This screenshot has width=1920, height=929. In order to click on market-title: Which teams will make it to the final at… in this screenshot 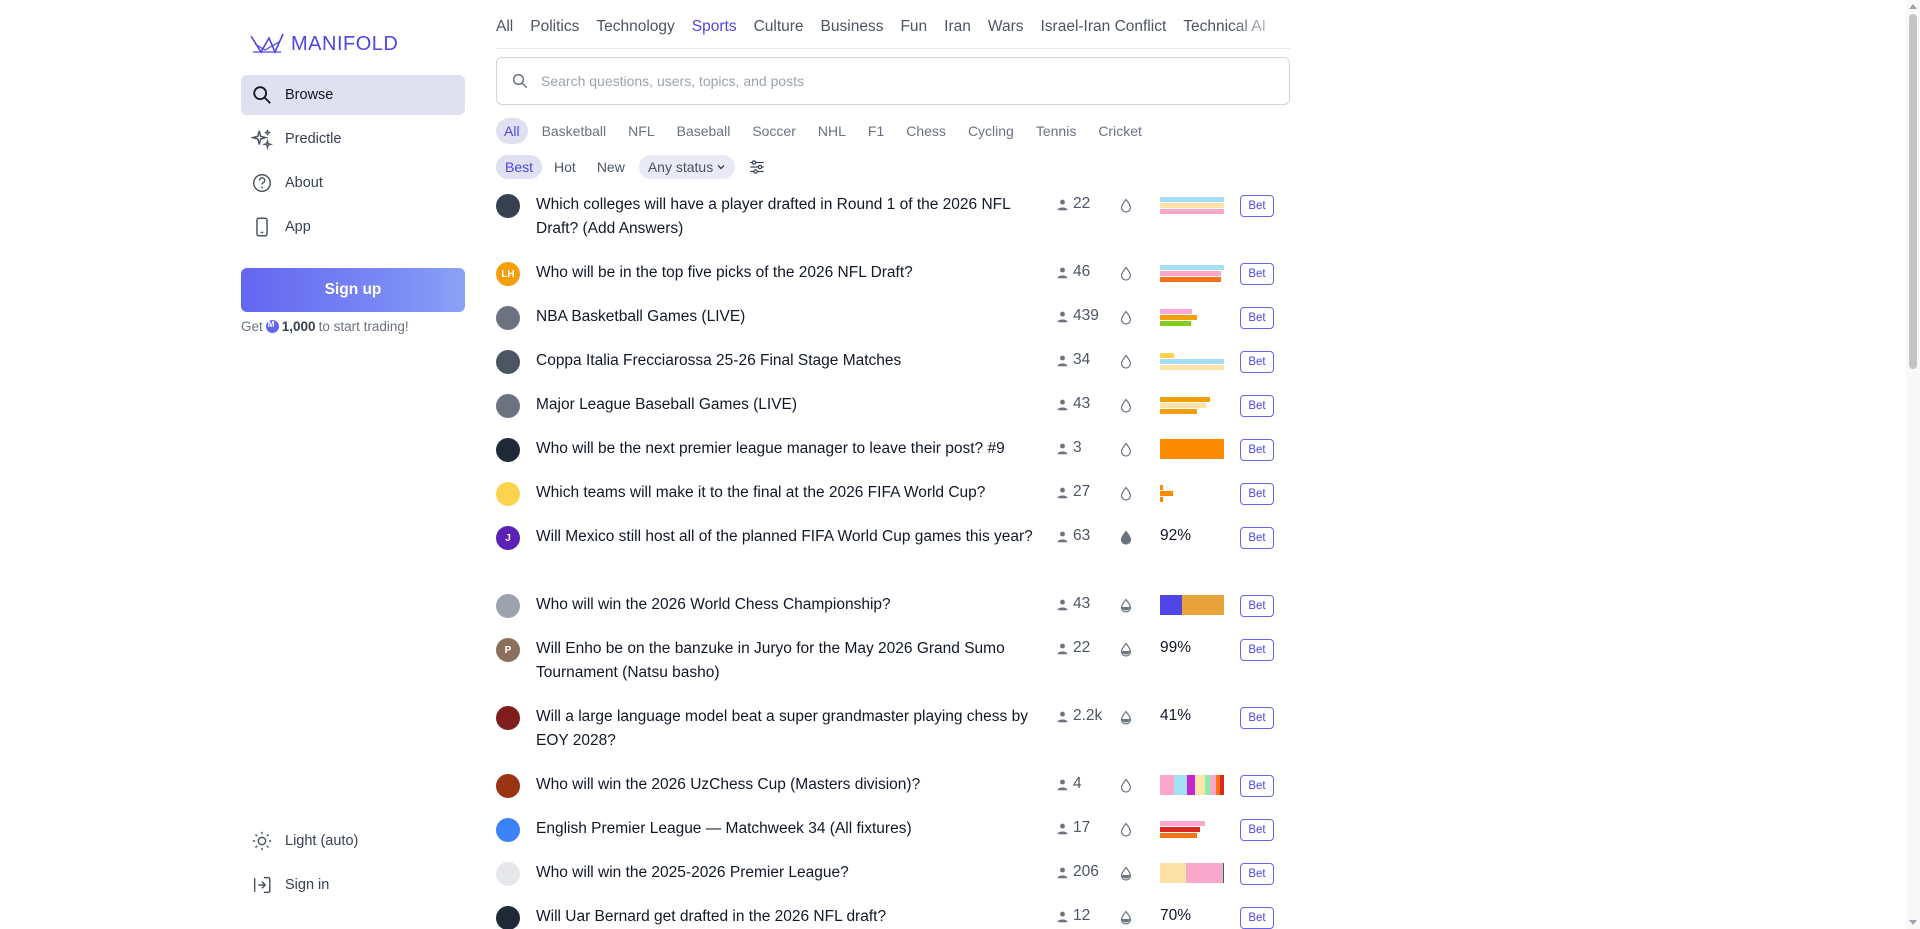, I will do `click(786, 493)`.